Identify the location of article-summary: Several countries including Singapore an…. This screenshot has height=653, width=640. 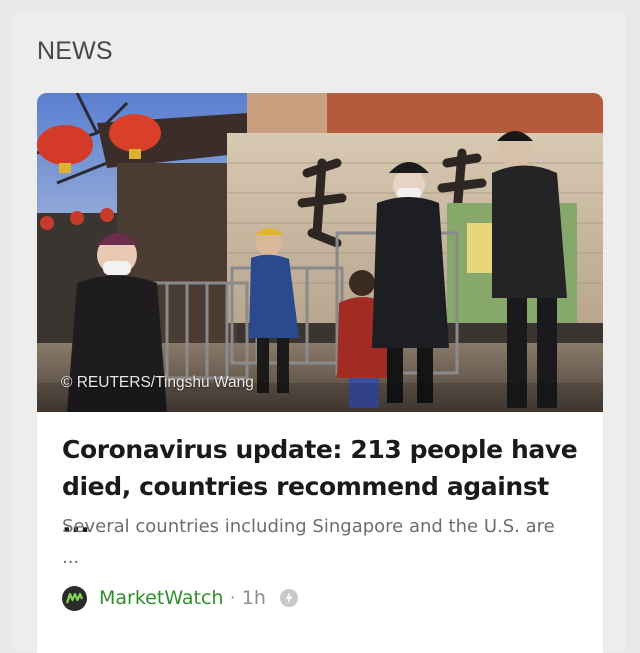
(308, 542).